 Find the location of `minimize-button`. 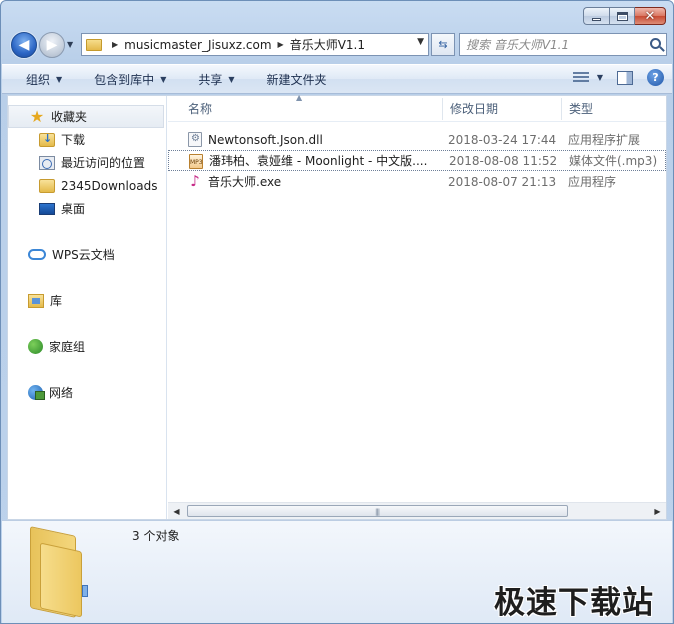

minimize-button is located at coordinates (596, 16).